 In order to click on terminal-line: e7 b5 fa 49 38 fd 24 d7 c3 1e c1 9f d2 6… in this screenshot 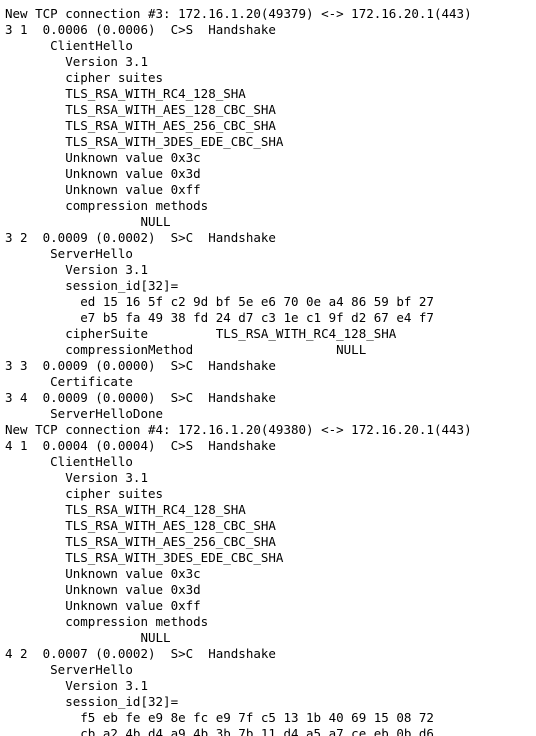, I will do `click(219, 317)`.